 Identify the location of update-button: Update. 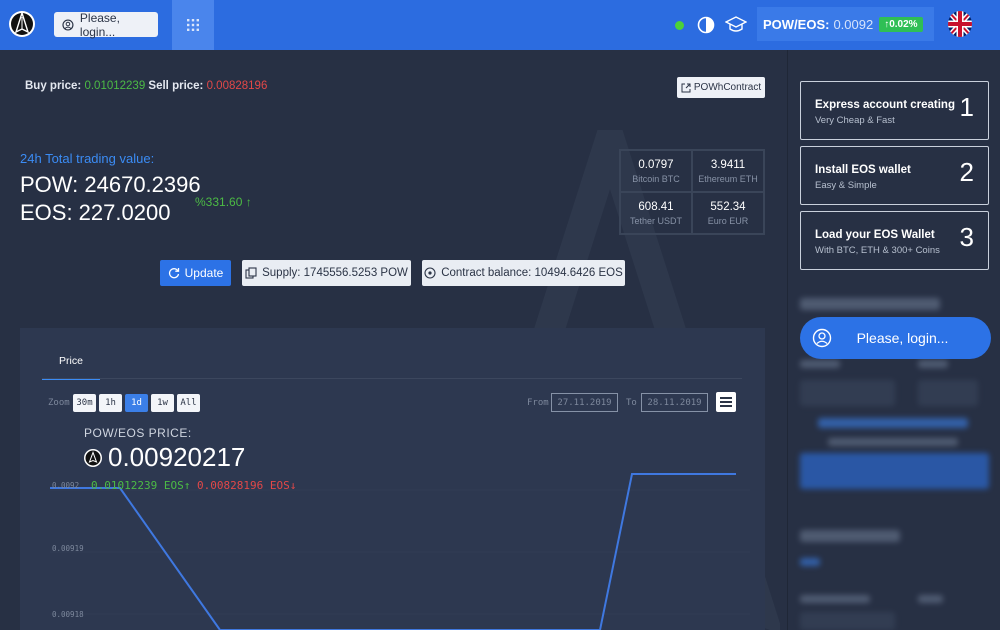
(195, 273).